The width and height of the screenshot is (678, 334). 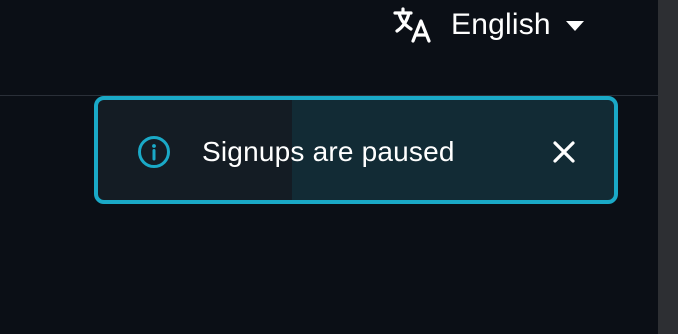 I want to click on vertical-scrollbar, so click(x=668, y=167).